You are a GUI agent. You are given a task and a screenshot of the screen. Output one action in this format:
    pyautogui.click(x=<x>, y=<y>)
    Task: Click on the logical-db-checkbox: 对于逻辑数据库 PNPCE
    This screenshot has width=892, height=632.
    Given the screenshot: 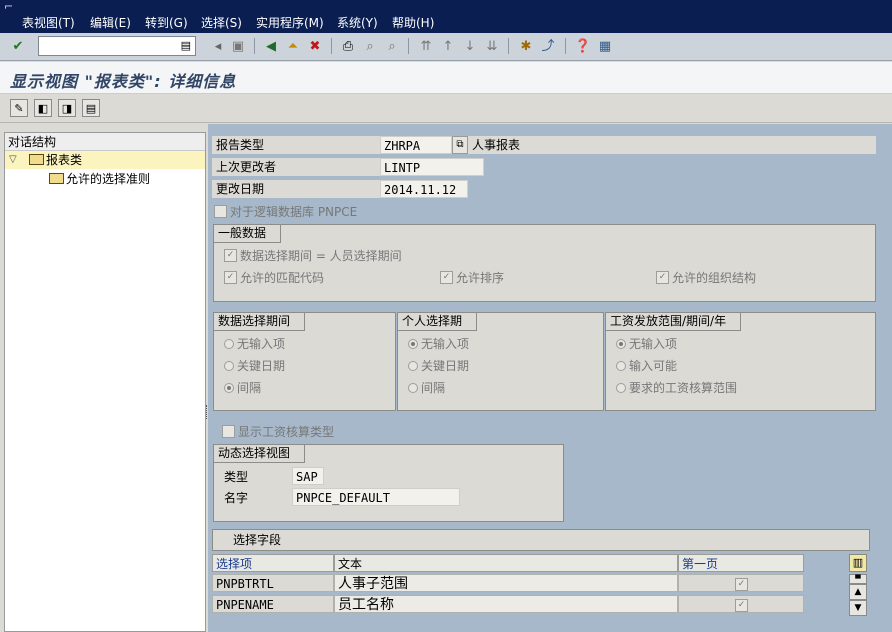 What is the action you would take?
    pyautogui.click(x=285, y=212)
    